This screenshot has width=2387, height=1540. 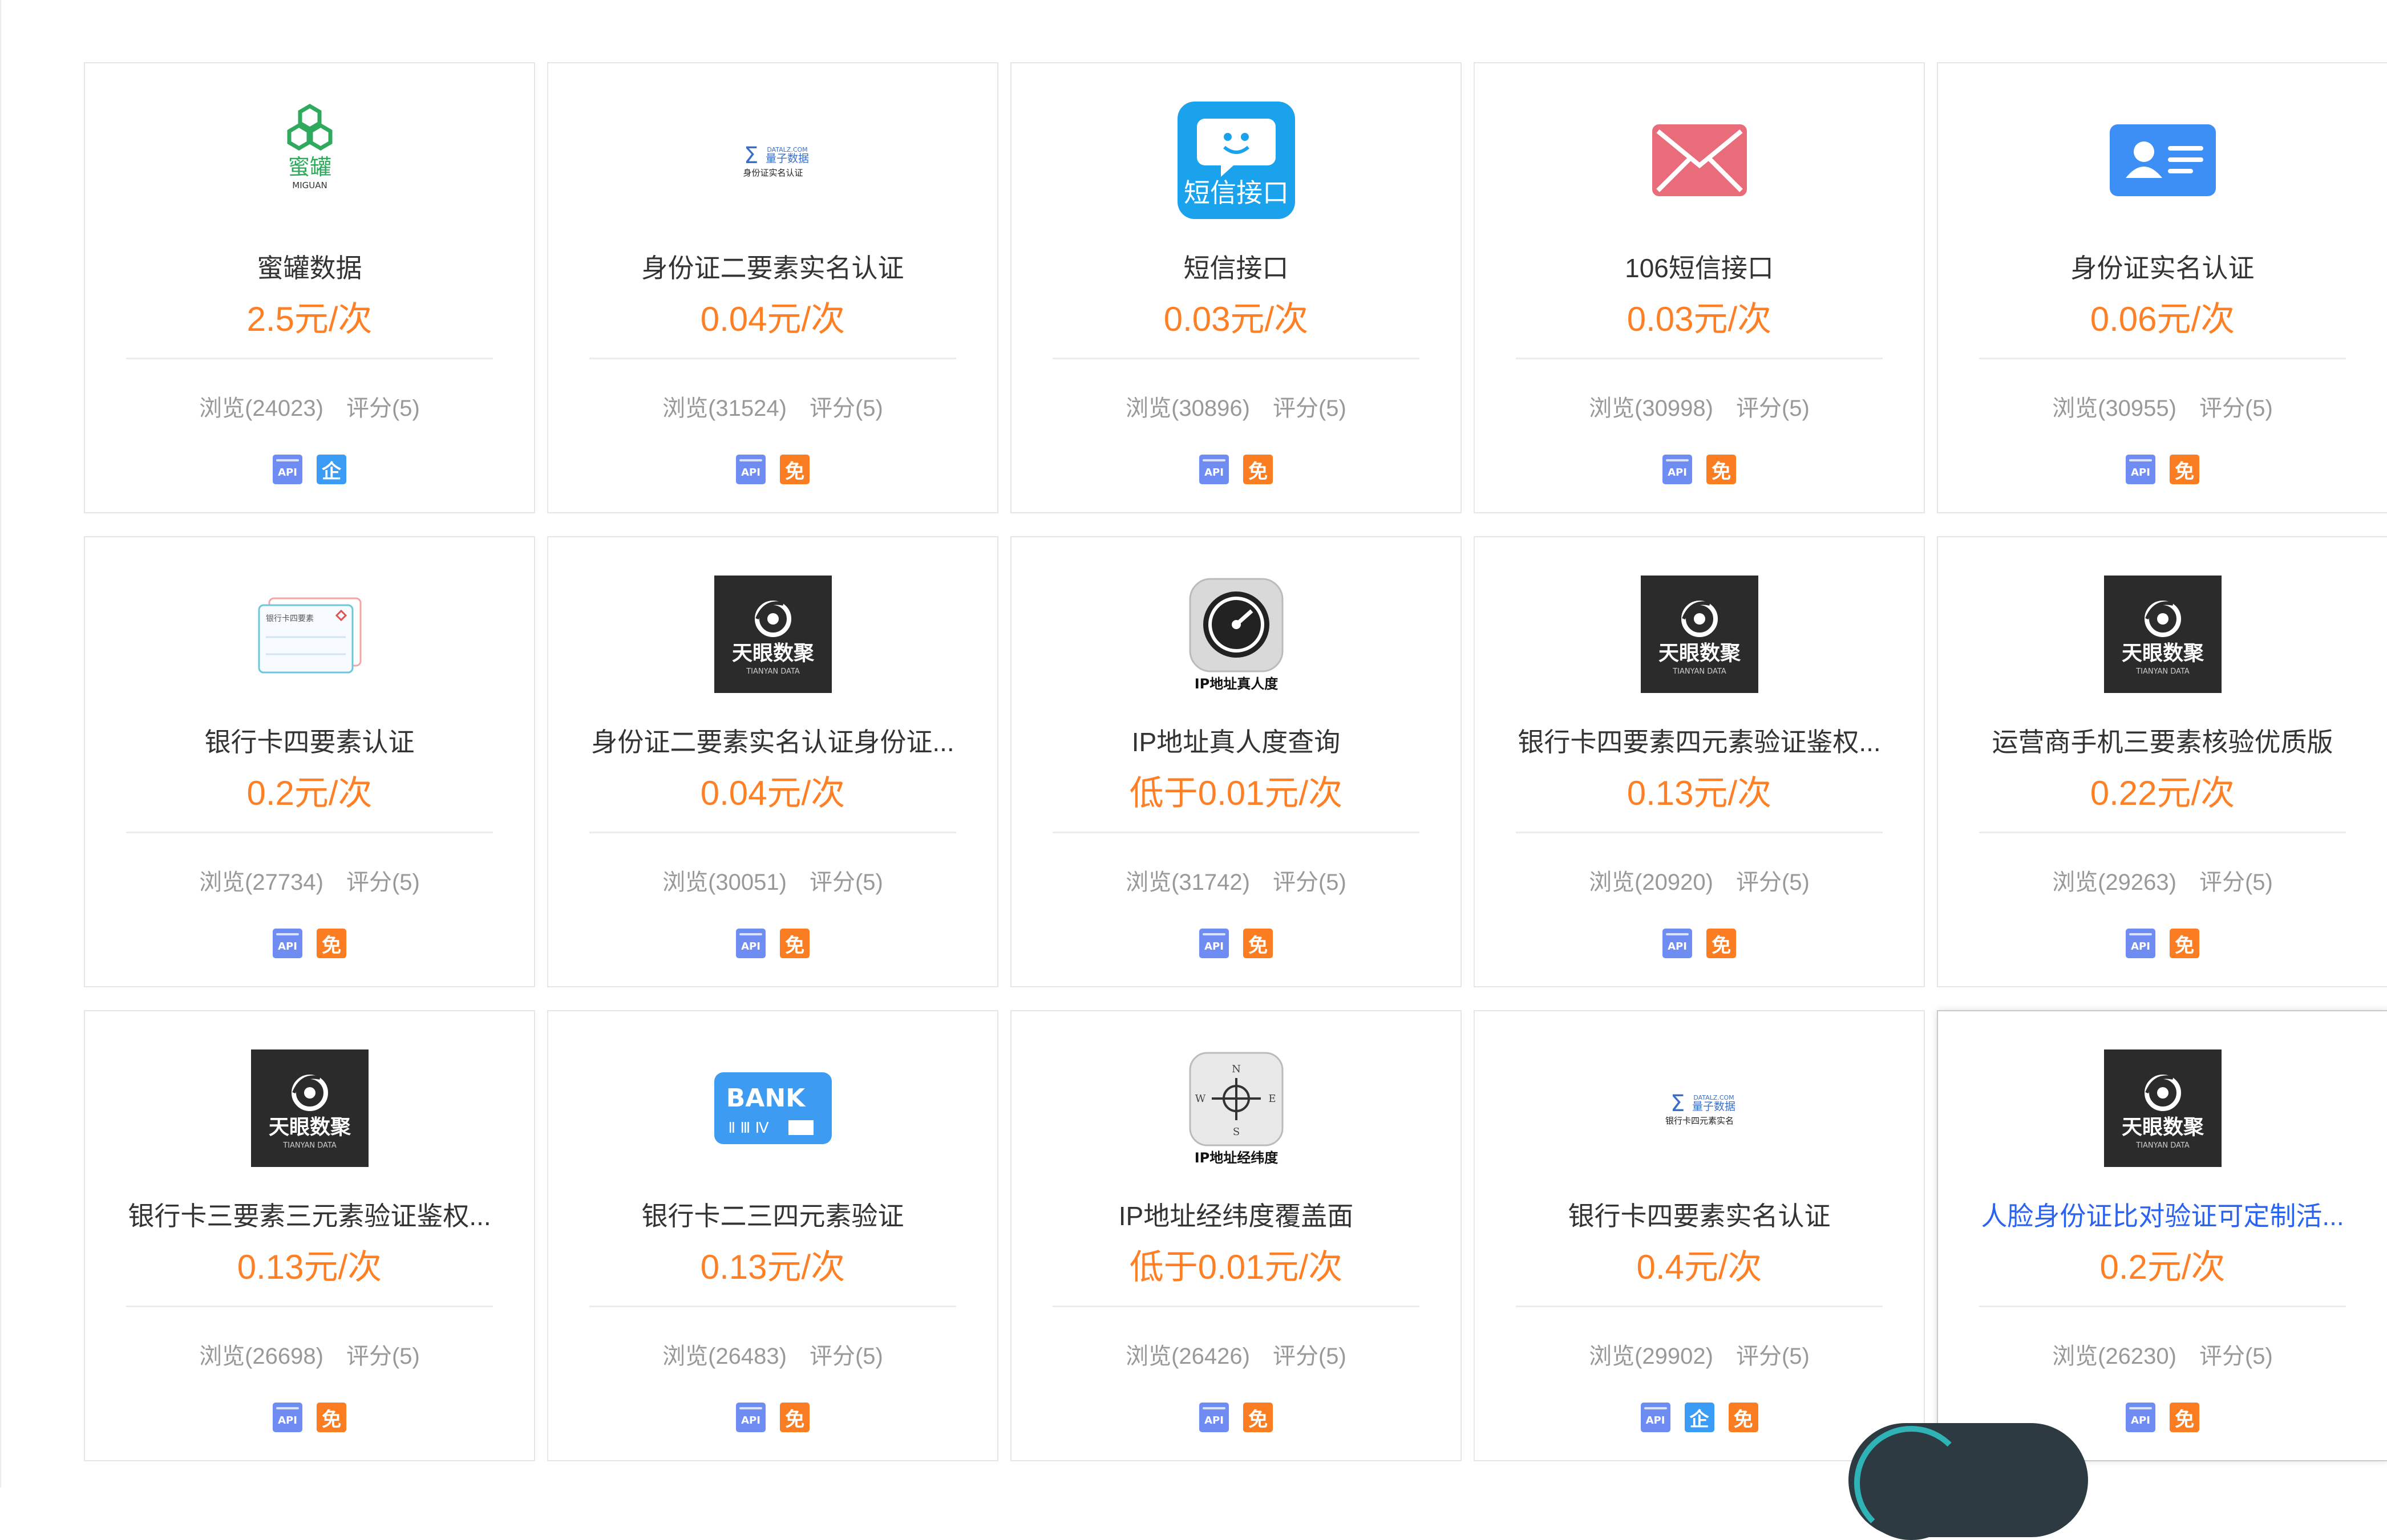 I want to click on product-title: 身份证二要素实名认证, so click(x=773, y=267).